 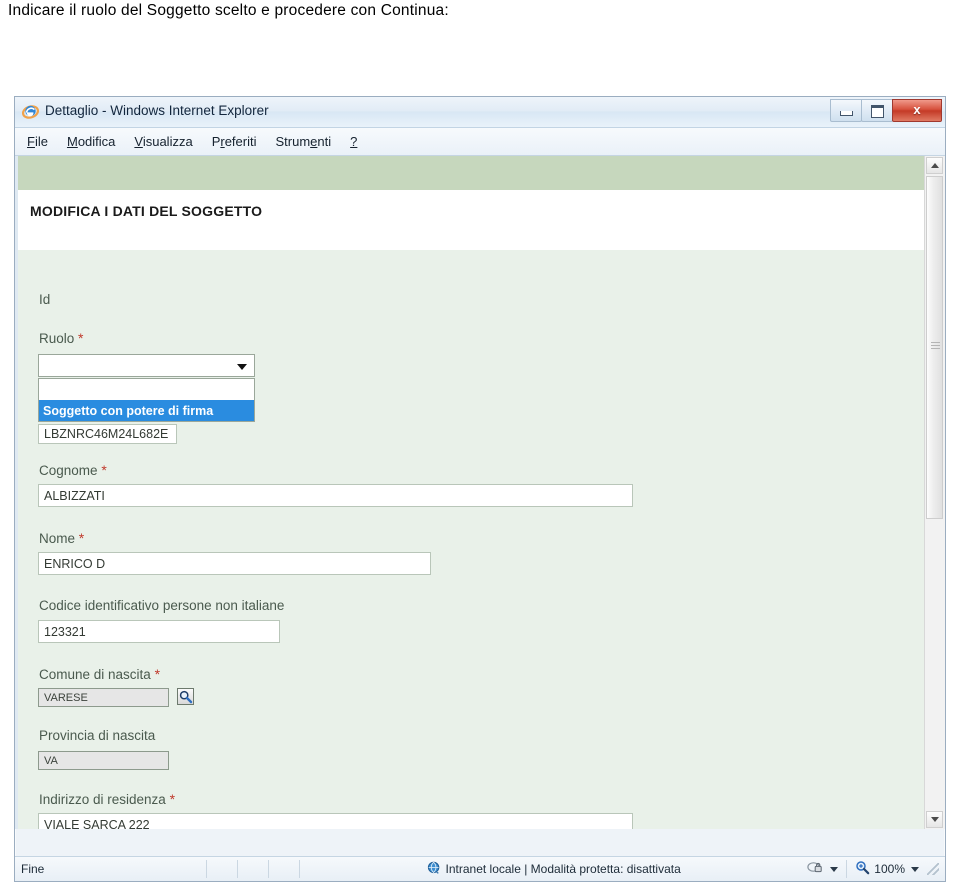 I want to click on label-cognome: Cognome *, so click(x=73, y=470).